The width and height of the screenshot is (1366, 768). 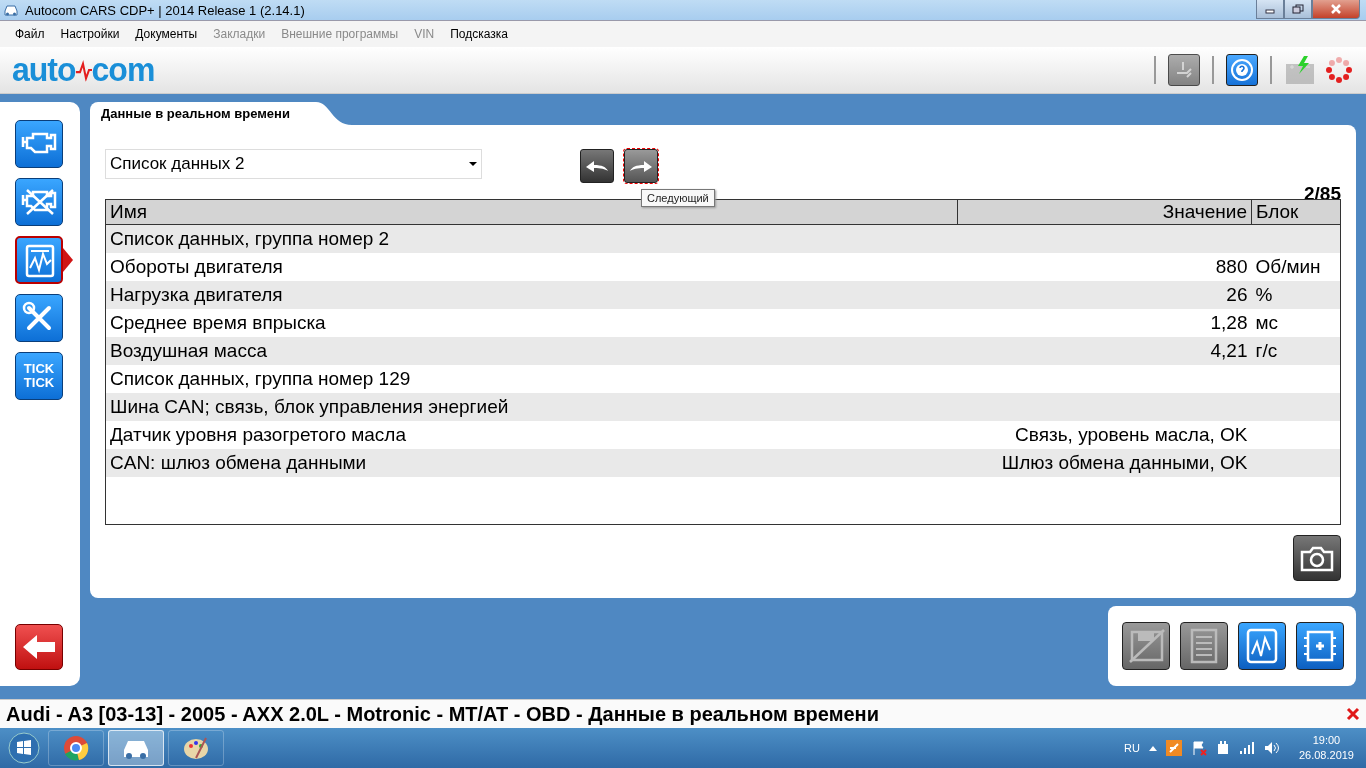 What do you see at coordinates (531, 350) in the screenshot?
I see `table-cell: Воздушная масса` at bounding box center [531, 350].